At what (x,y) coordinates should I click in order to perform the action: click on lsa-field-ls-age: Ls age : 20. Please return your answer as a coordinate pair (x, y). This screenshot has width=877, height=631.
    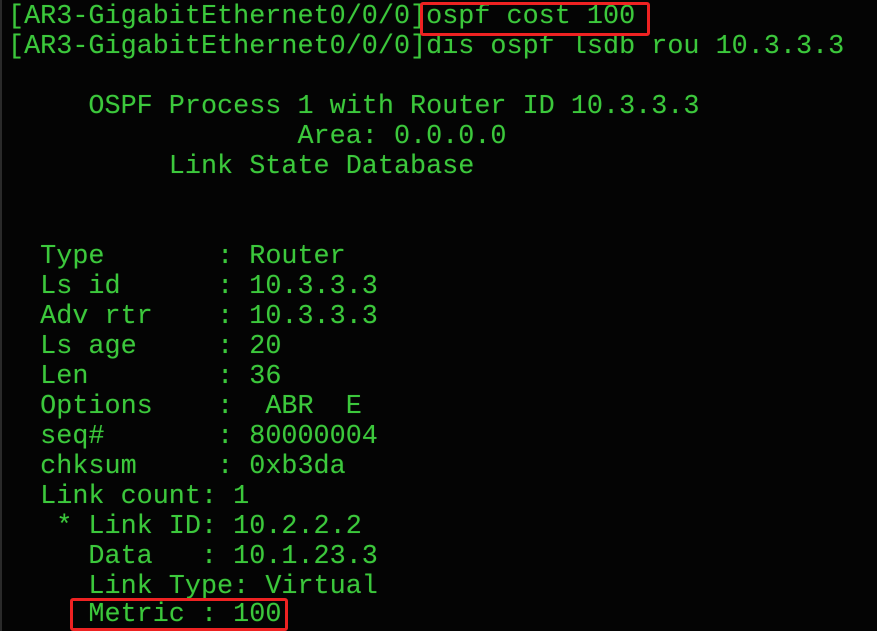
    Looking at the image, I should click on (144, 347).